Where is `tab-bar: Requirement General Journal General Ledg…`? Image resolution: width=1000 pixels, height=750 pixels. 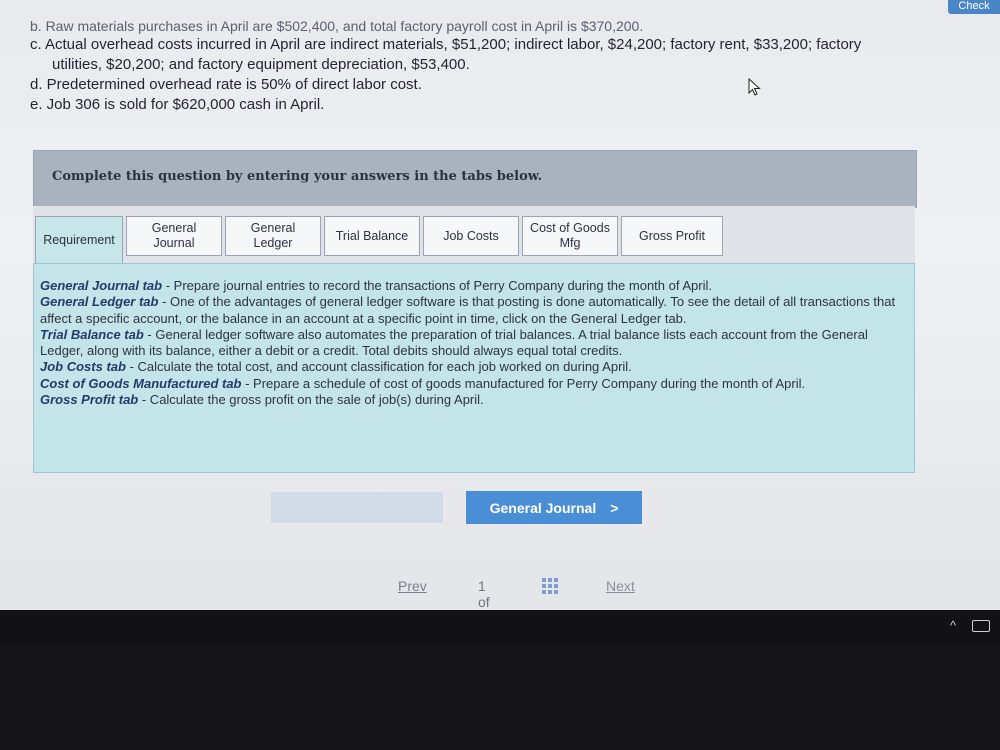 tab-bar: Requirement General Journal General Ledg… is located at coordinates (474, 235).